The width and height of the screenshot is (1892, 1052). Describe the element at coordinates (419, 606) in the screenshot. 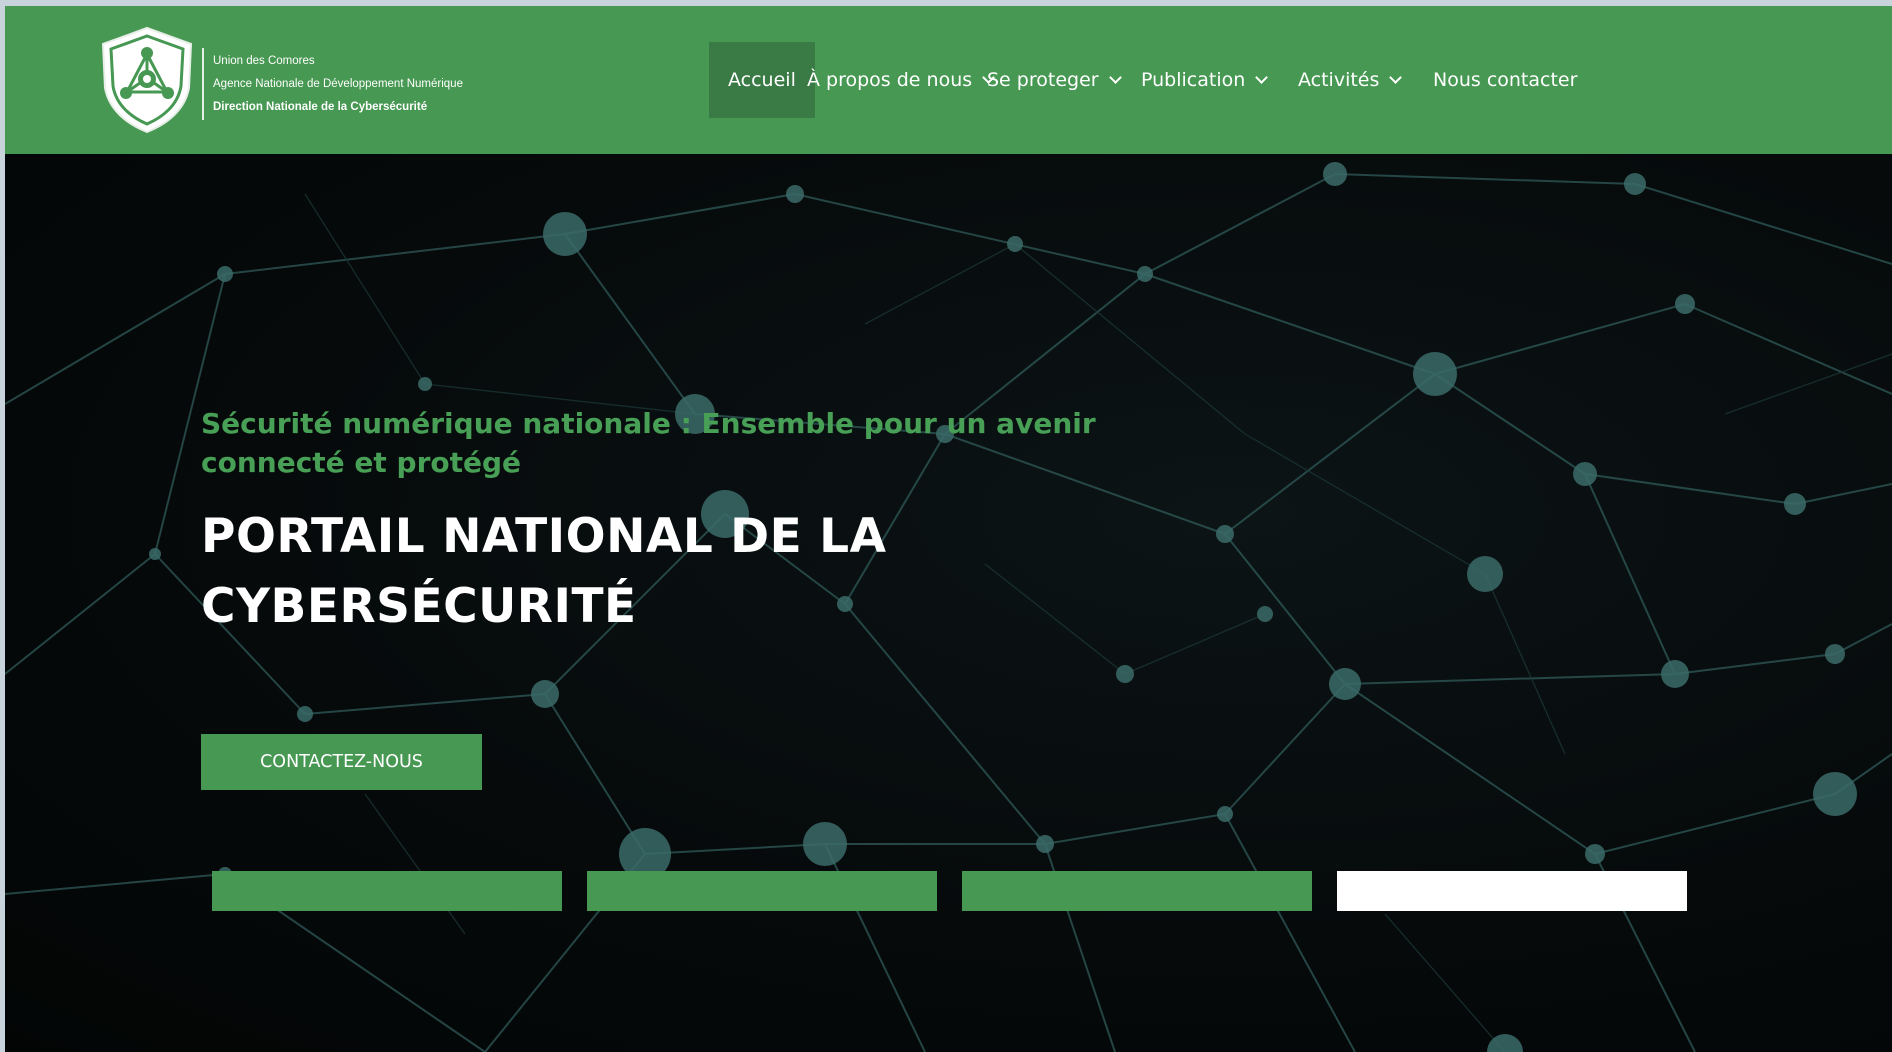

I see `hero-headline-line2: CYBERSÉCURITÉ` at that location.